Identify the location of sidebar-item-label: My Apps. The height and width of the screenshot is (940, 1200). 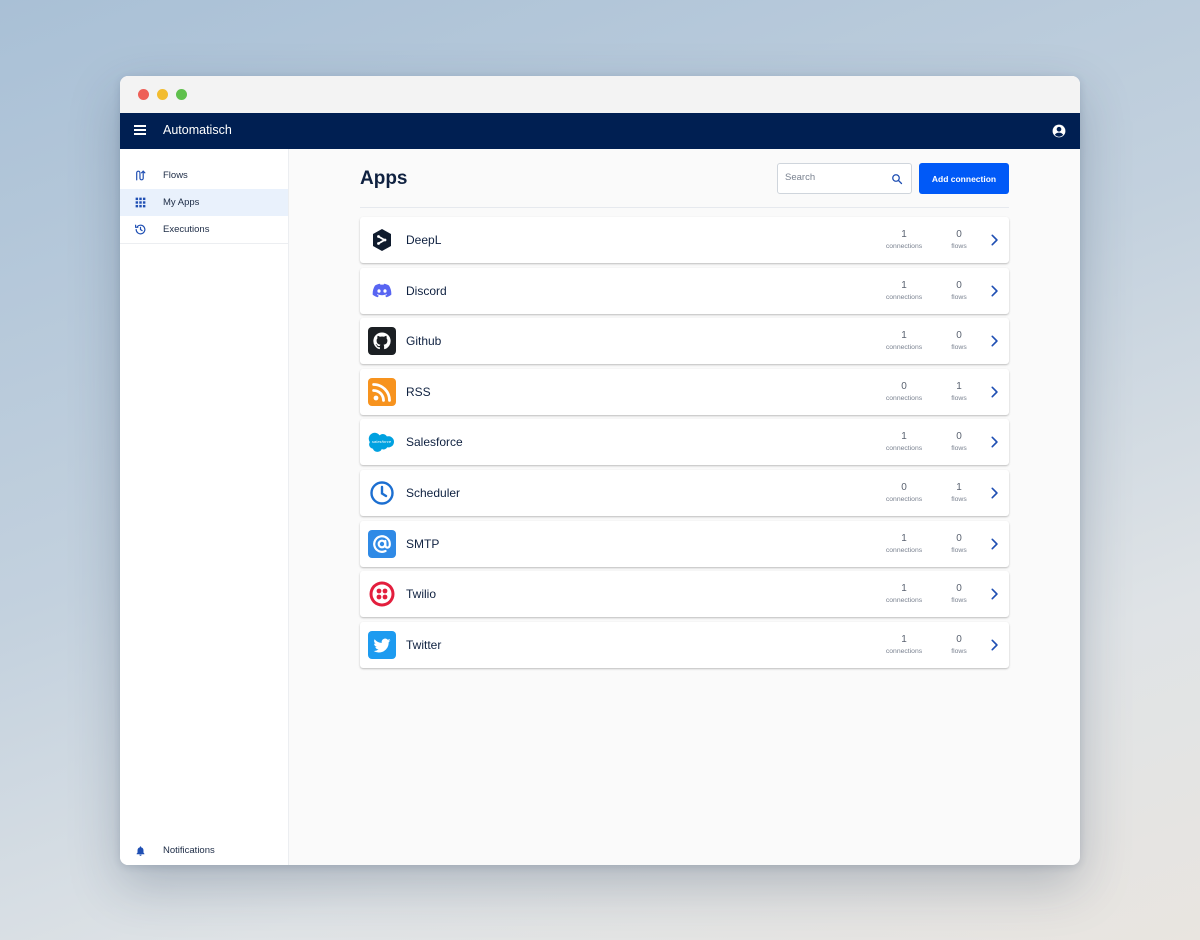
(181, 202).